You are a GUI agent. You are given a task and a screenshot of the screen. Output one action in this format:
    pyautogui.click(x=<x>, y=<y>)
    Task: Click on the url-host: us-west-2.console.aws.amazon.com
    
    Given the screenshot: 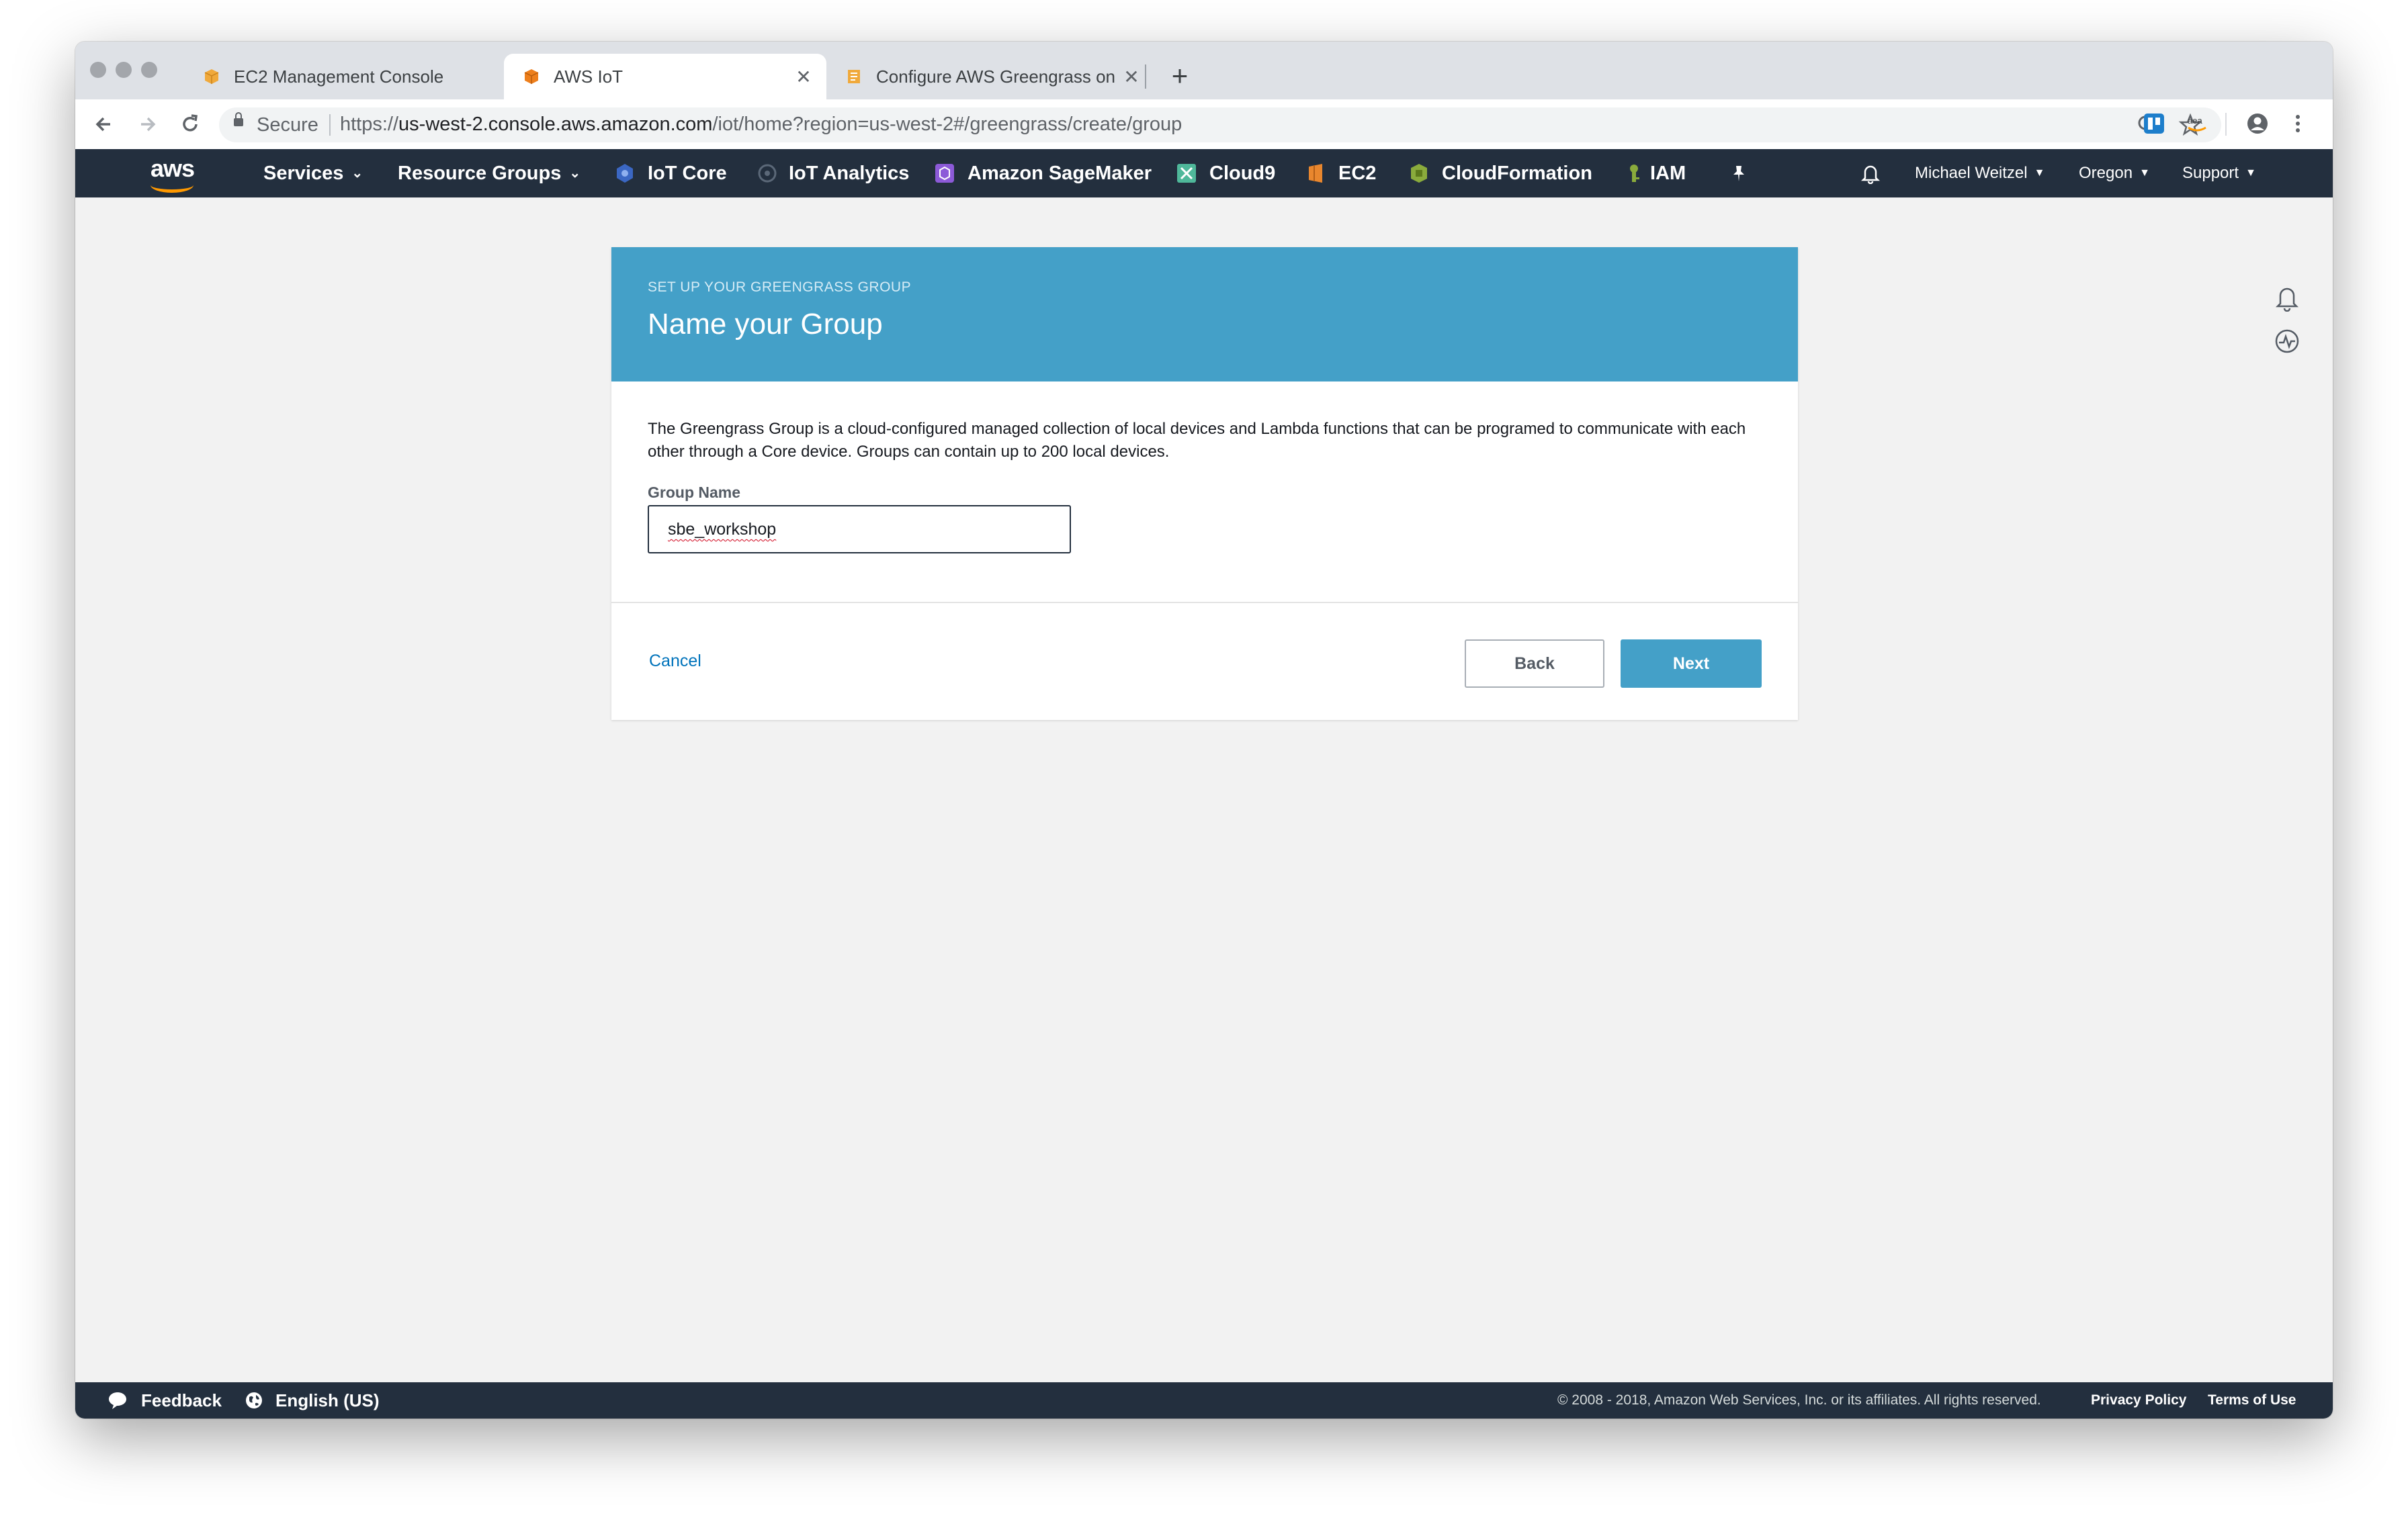 What is the action you would take?
    pyautogui.click(x=555, y=124)
    